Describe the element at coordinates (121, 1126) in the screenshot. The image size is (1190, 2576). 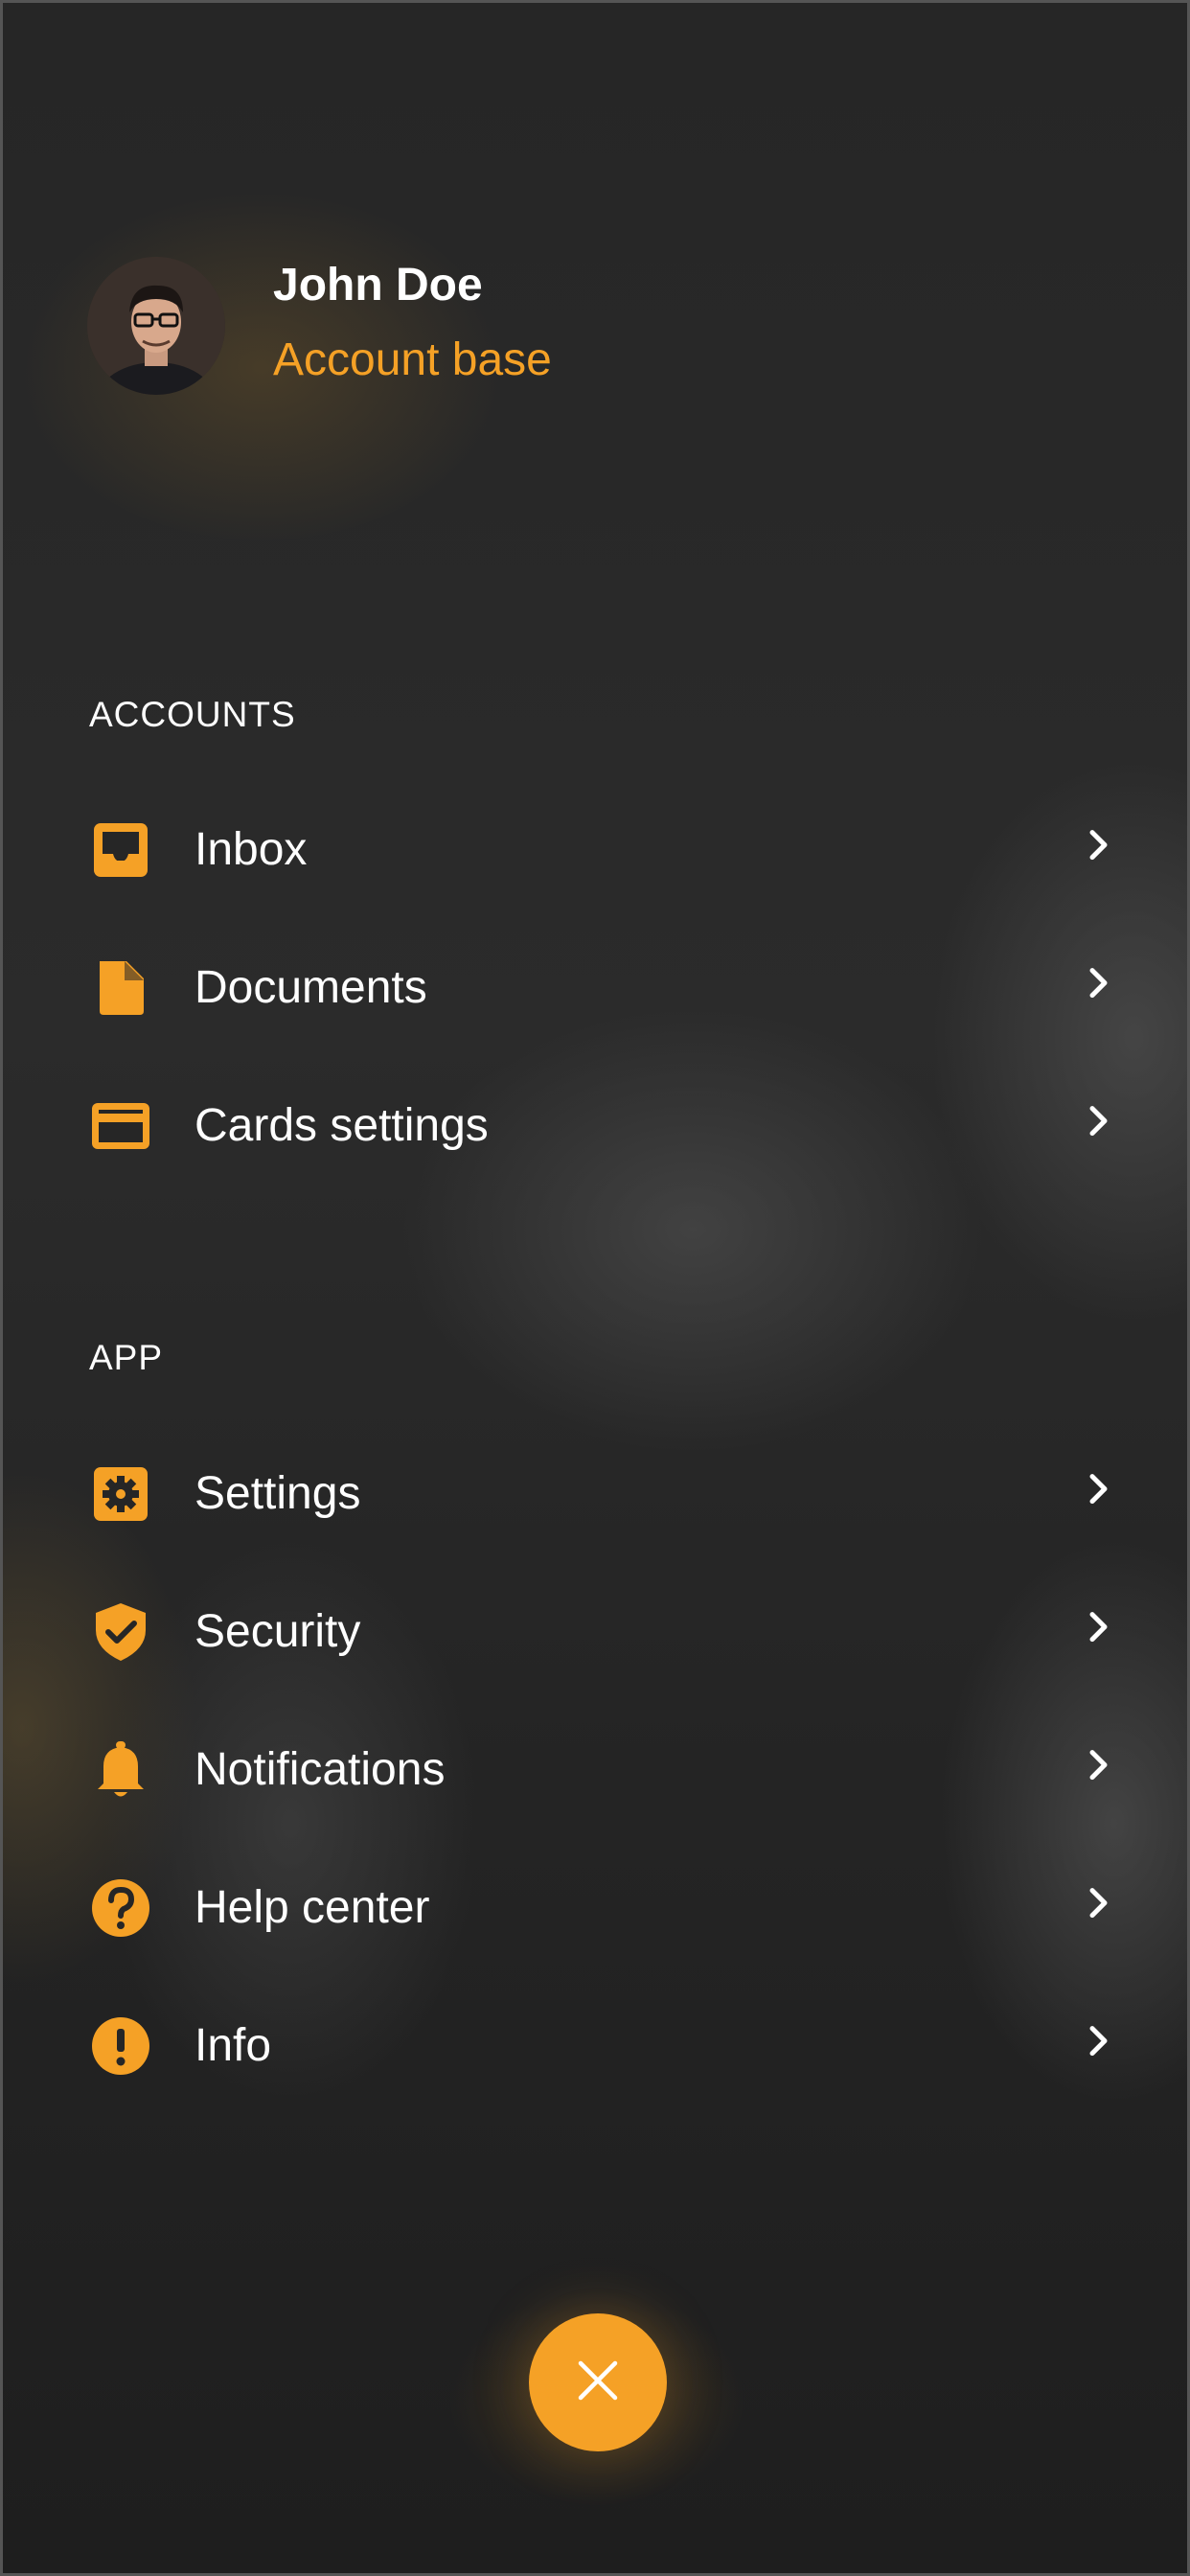
I see `credit-card-icon` at that location.